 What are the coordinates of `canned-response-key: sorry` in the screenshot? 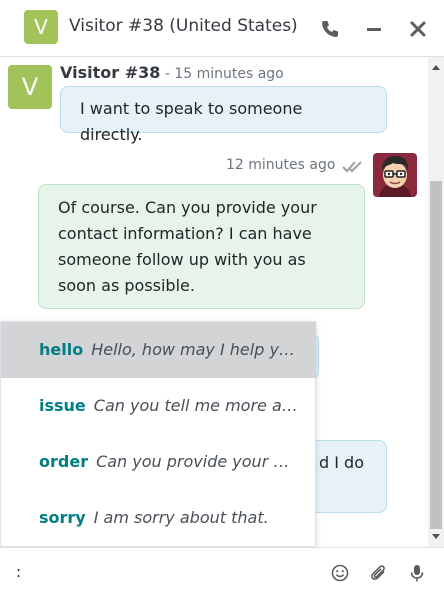 It's located at (62, 517).